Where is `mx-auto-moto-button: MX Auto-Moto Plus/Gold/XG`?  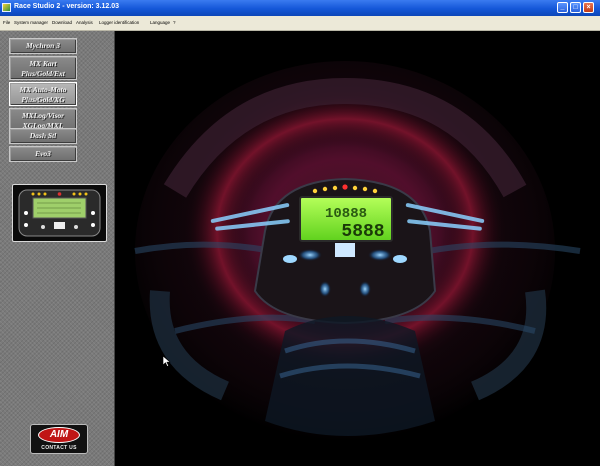
mx-auto-moto-button: MX Auto-Moto Plus/Gold/XG is located at coordinates (43, 94).